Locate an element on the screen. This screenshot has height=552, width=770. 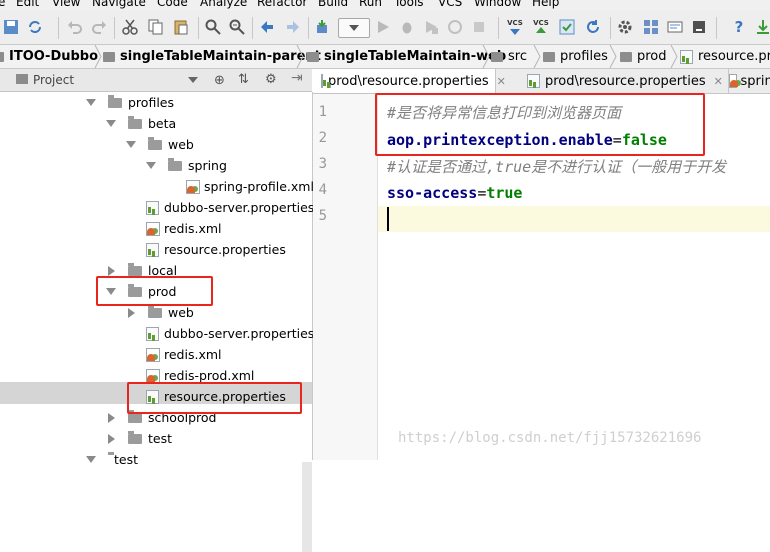
tree-node-profiles: profiles is located at coordinates (130, 102).